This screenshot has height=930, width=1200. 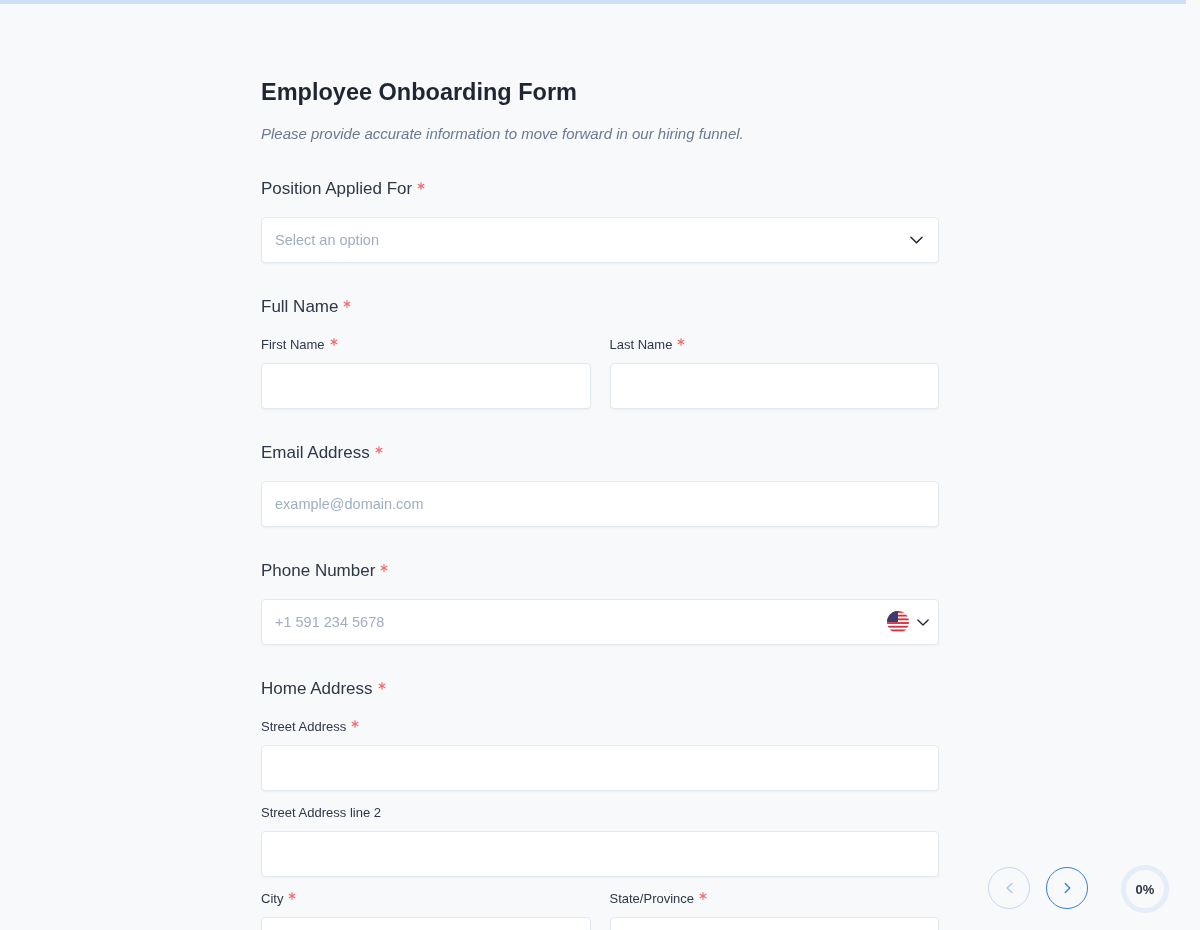 What do you see at coordinates (503, 134) in the screenshot?
I see `form-subtitle: Please provide accurate information to move forward in our hiring funnel.` at bounding box center [503, 134].